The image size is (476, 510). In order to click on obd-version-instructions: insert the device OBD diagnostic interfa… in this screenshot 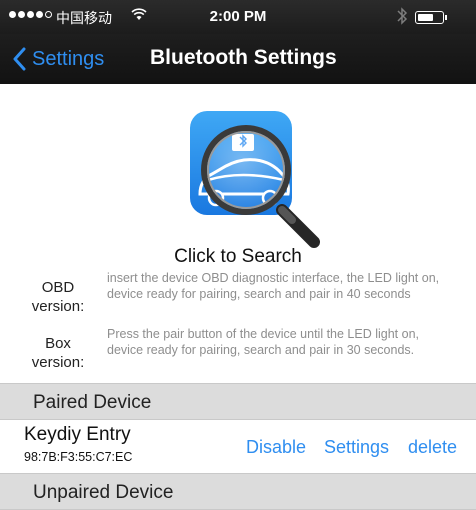, I will do `click(273, 286)`.